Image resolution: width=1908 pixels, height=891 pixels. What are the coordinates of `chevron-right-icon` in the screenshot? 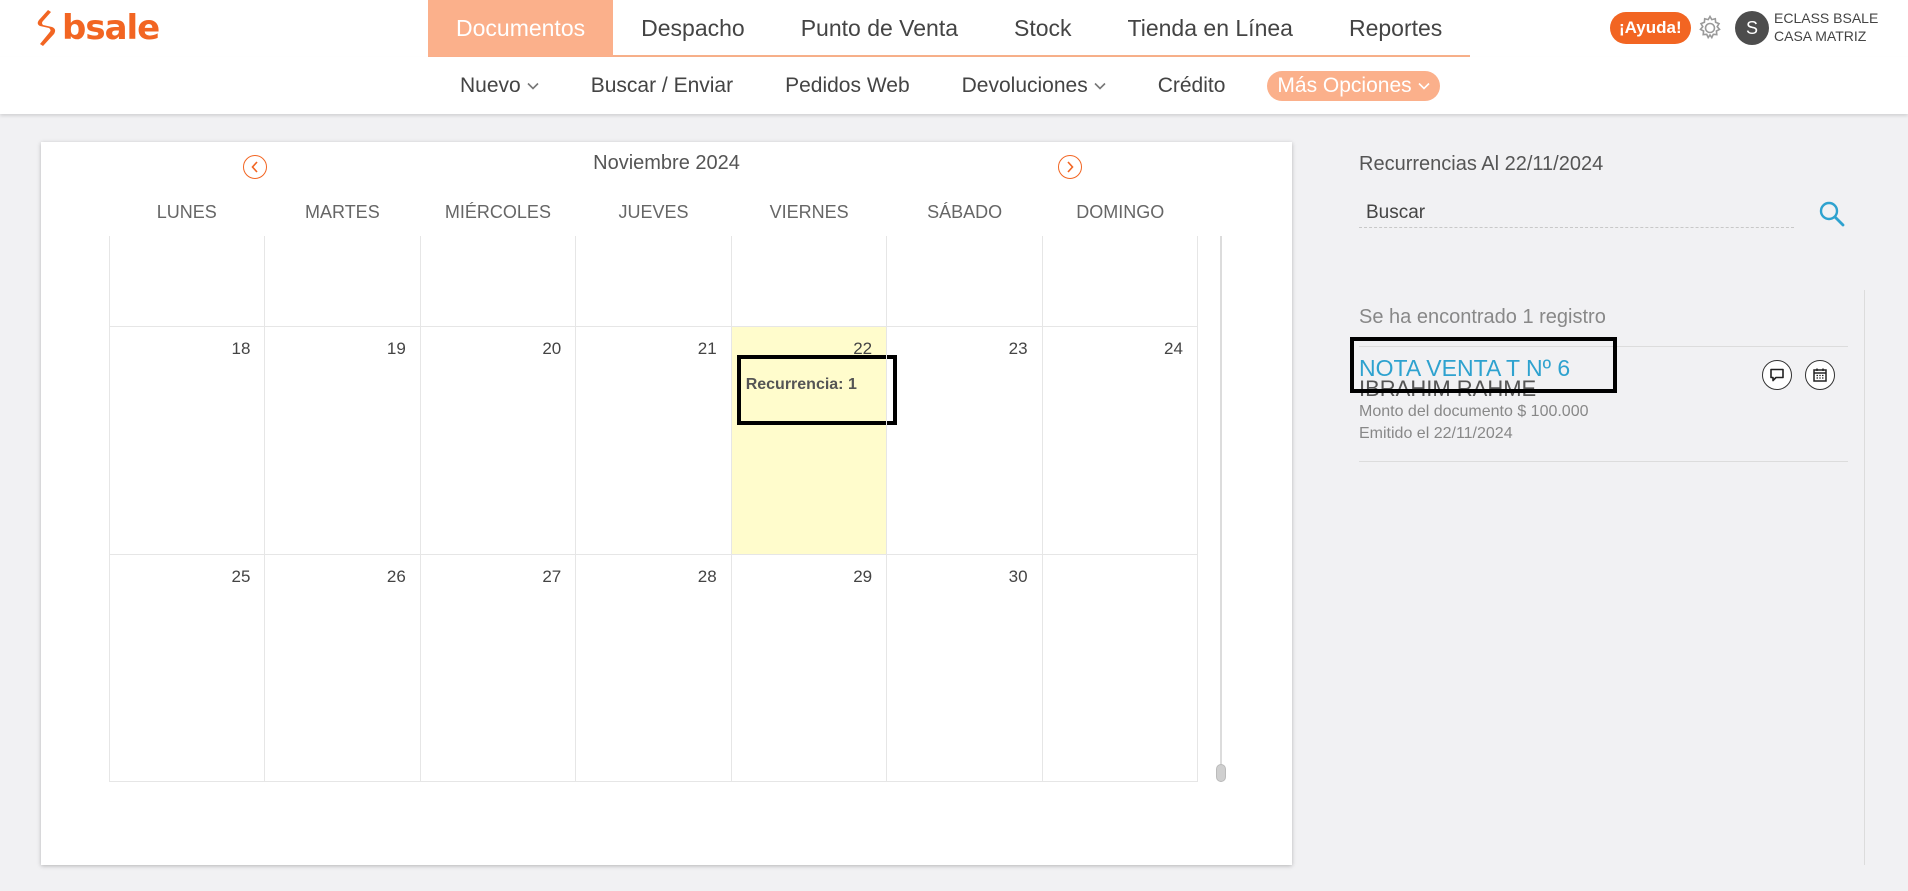 It's located at (1070, 167).